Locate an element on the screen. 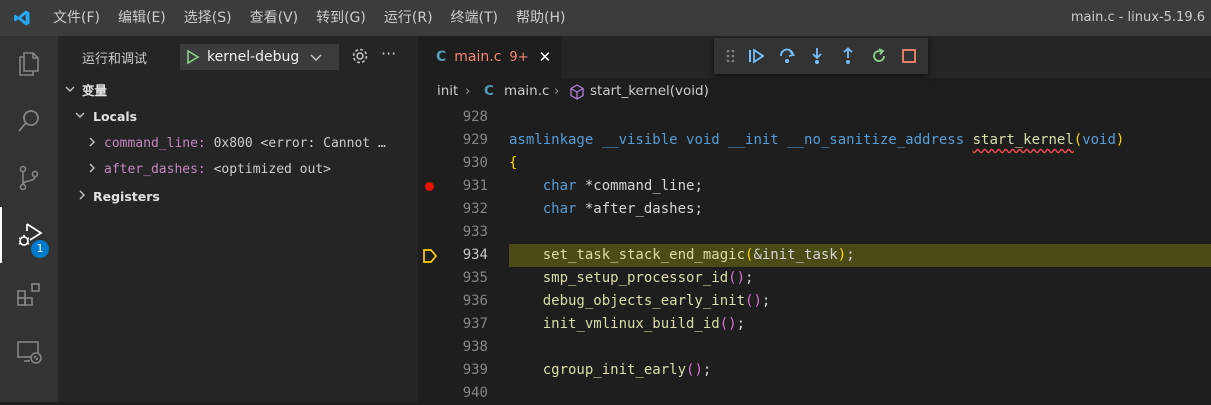  vscode-logo-icon is located at coordinates (22, 18).